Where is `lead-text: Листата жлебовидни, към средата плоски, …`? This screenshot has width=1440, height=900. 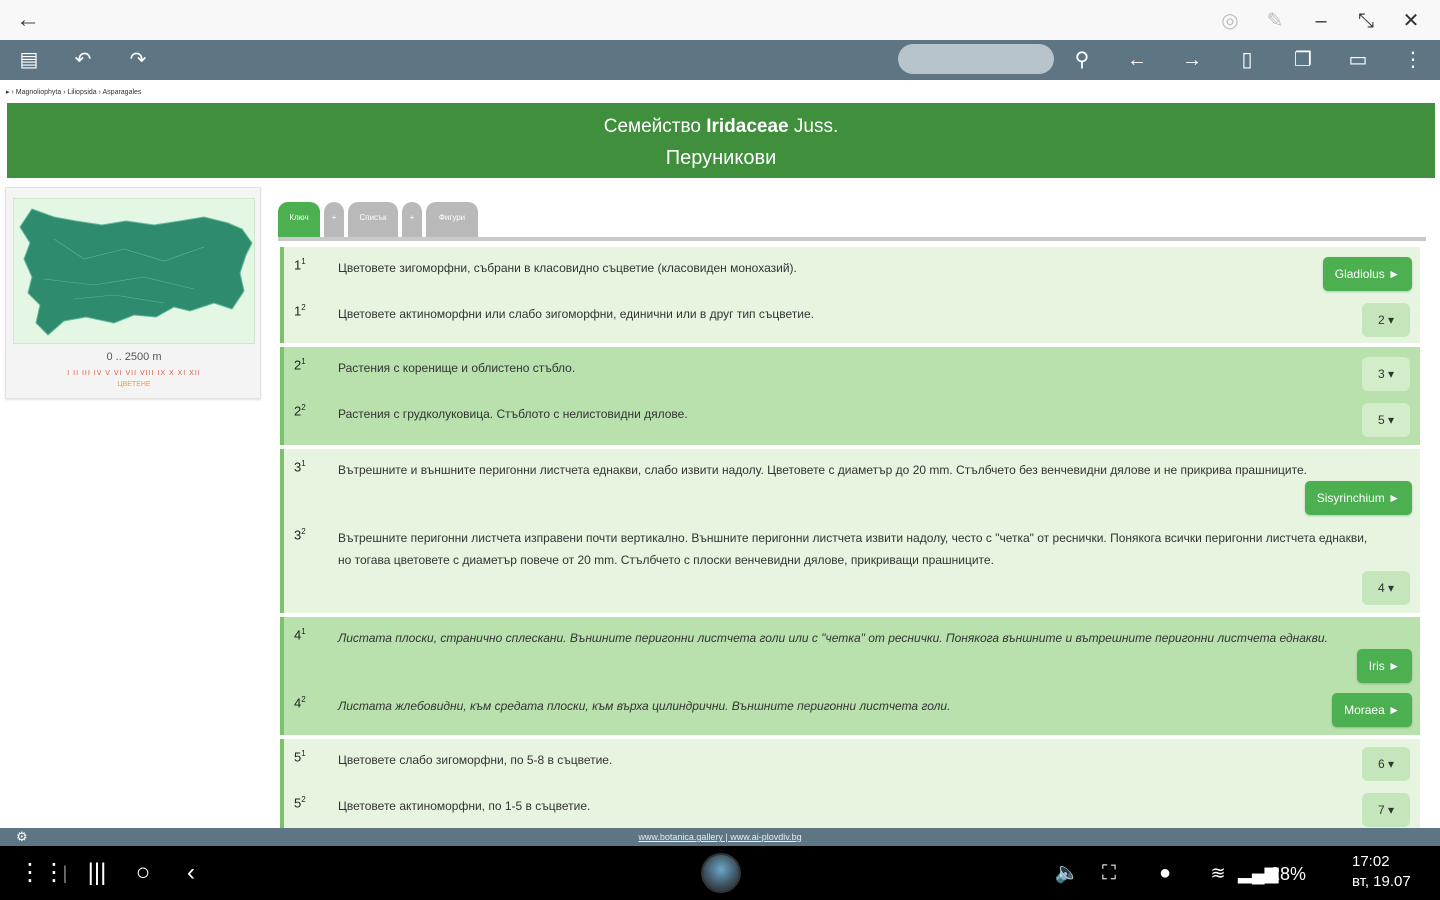
lead-text: Листата жлебовидни, към средата плоски, … is located at coordinates (644, 706).